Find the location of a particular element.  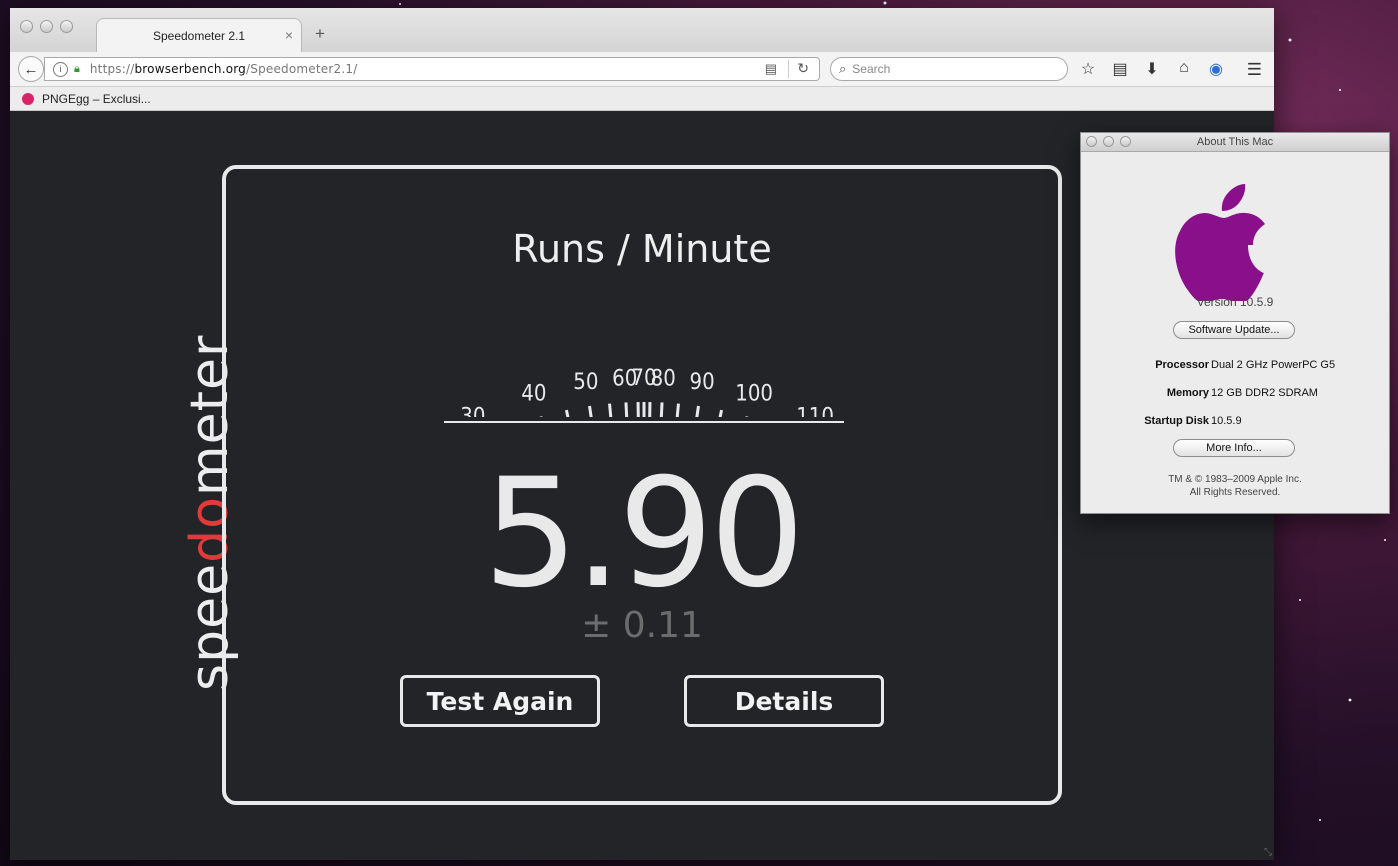

memory-value: 12 GB DDR2 SDRAM is located at coordinates (1264, 393).